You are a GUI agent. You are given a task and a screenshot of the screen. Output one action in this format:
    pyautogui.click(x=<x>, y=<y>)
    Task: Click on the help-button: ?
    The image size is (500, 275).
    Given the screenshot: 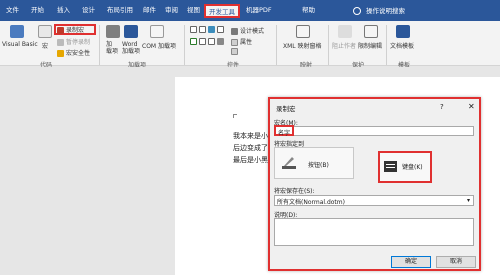 What is the action you would take?
    pyautogui.click(x=442, y=107)
    